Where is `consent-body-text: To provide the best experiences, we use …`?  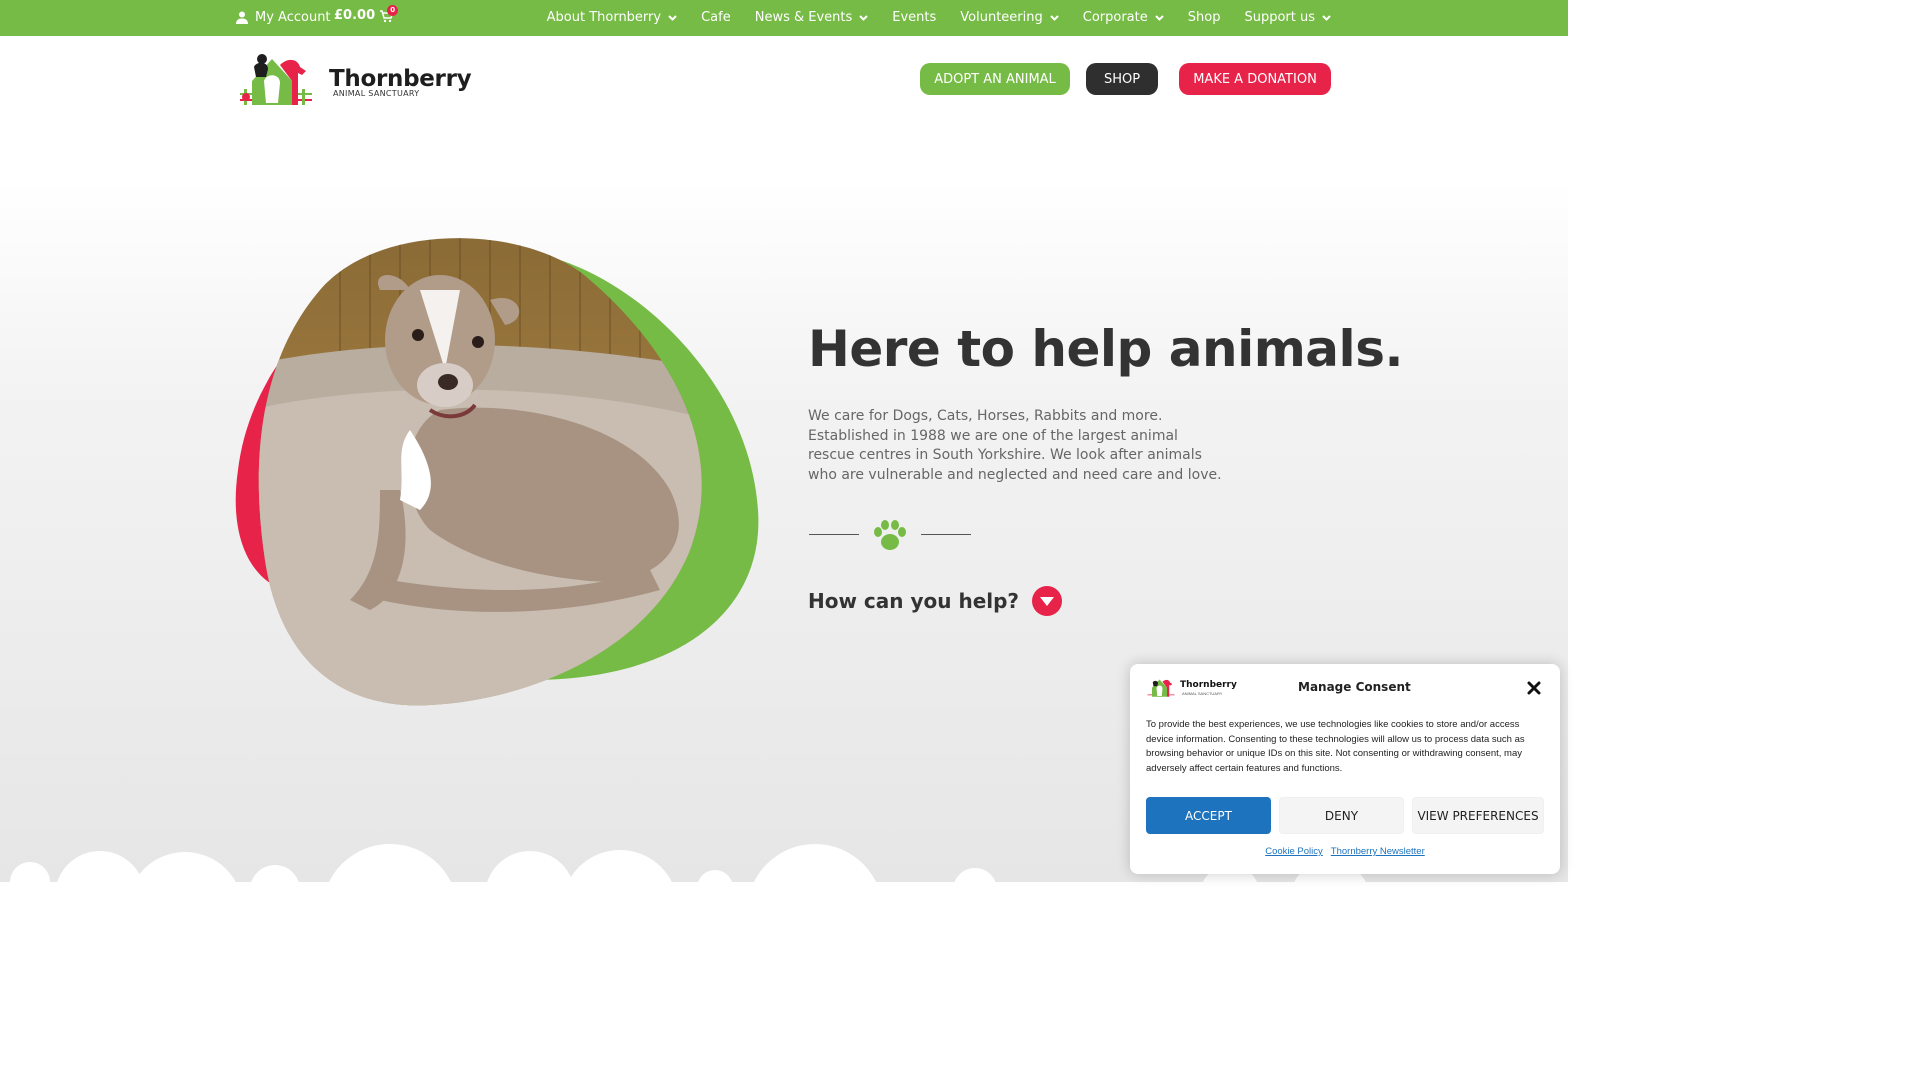
consent-body-text: To provide the best experiences, we use … is located at coordinates (1335, 746).